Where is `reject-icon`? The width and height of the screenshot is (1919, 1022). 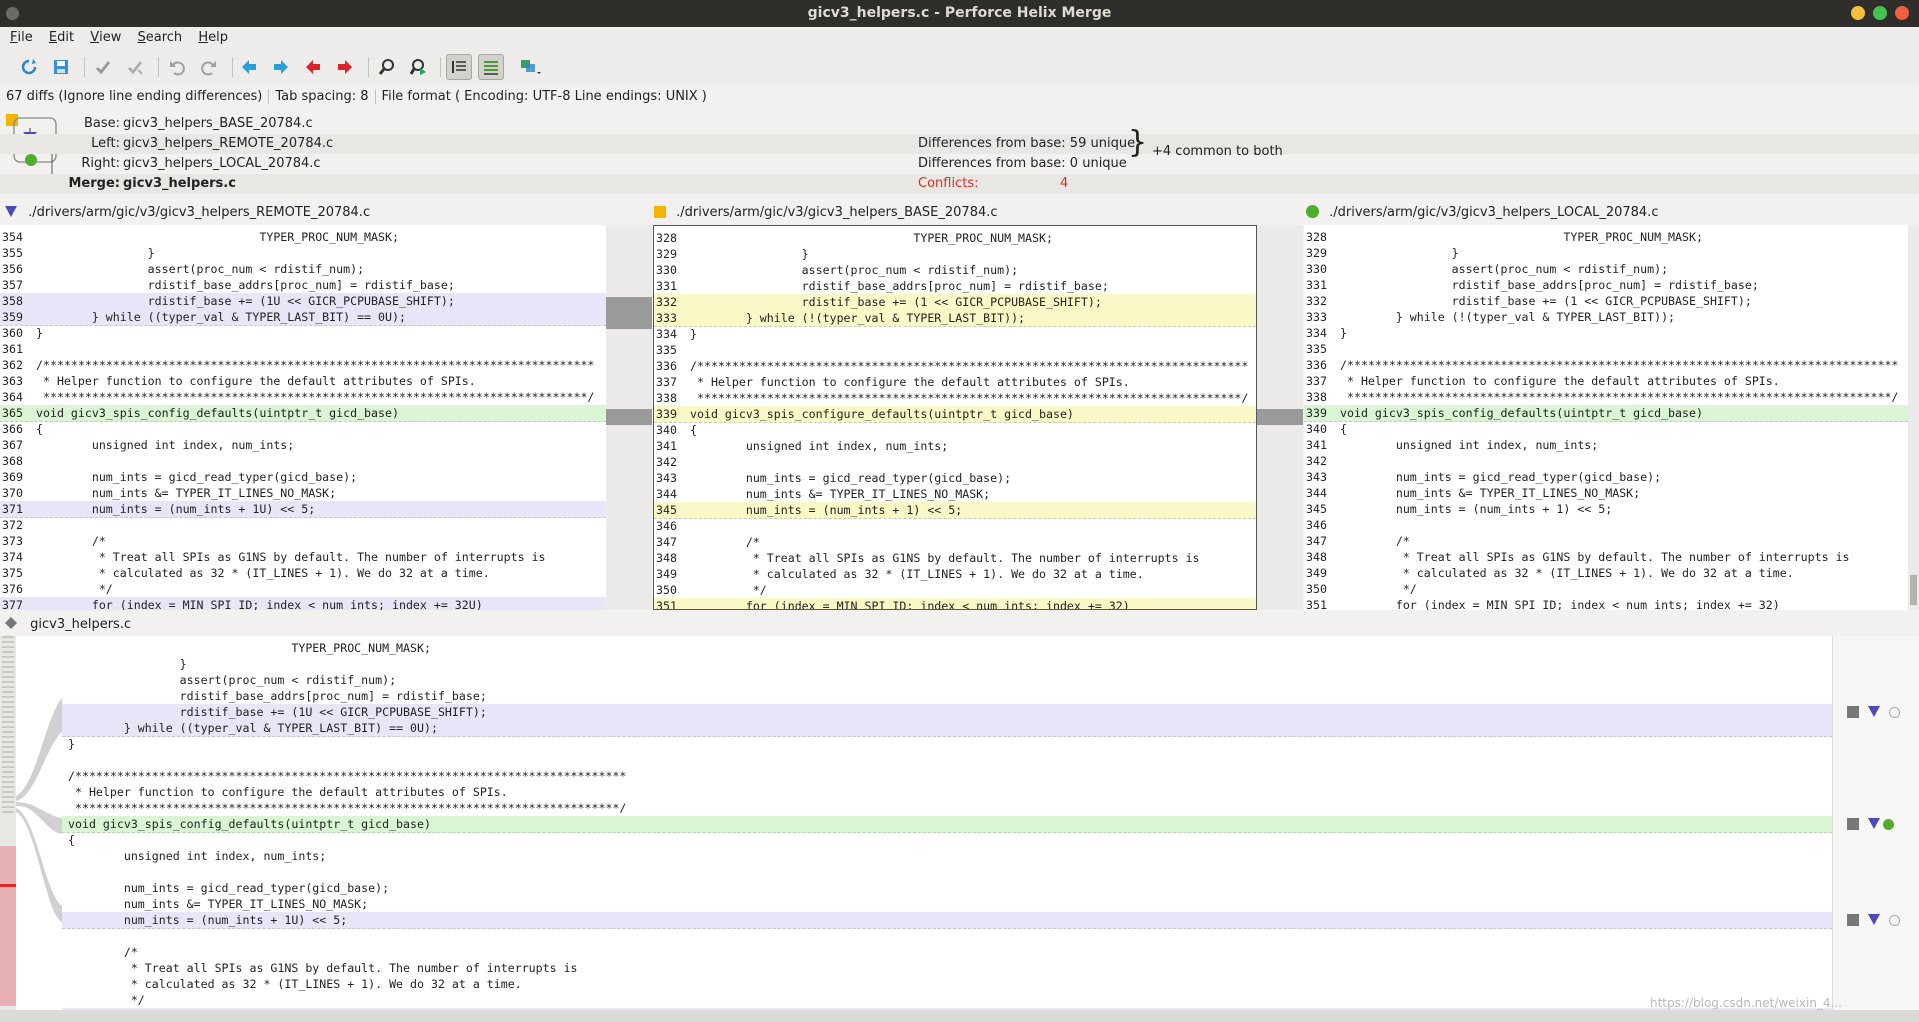
reject-icon is located at coordinates (135, 67).